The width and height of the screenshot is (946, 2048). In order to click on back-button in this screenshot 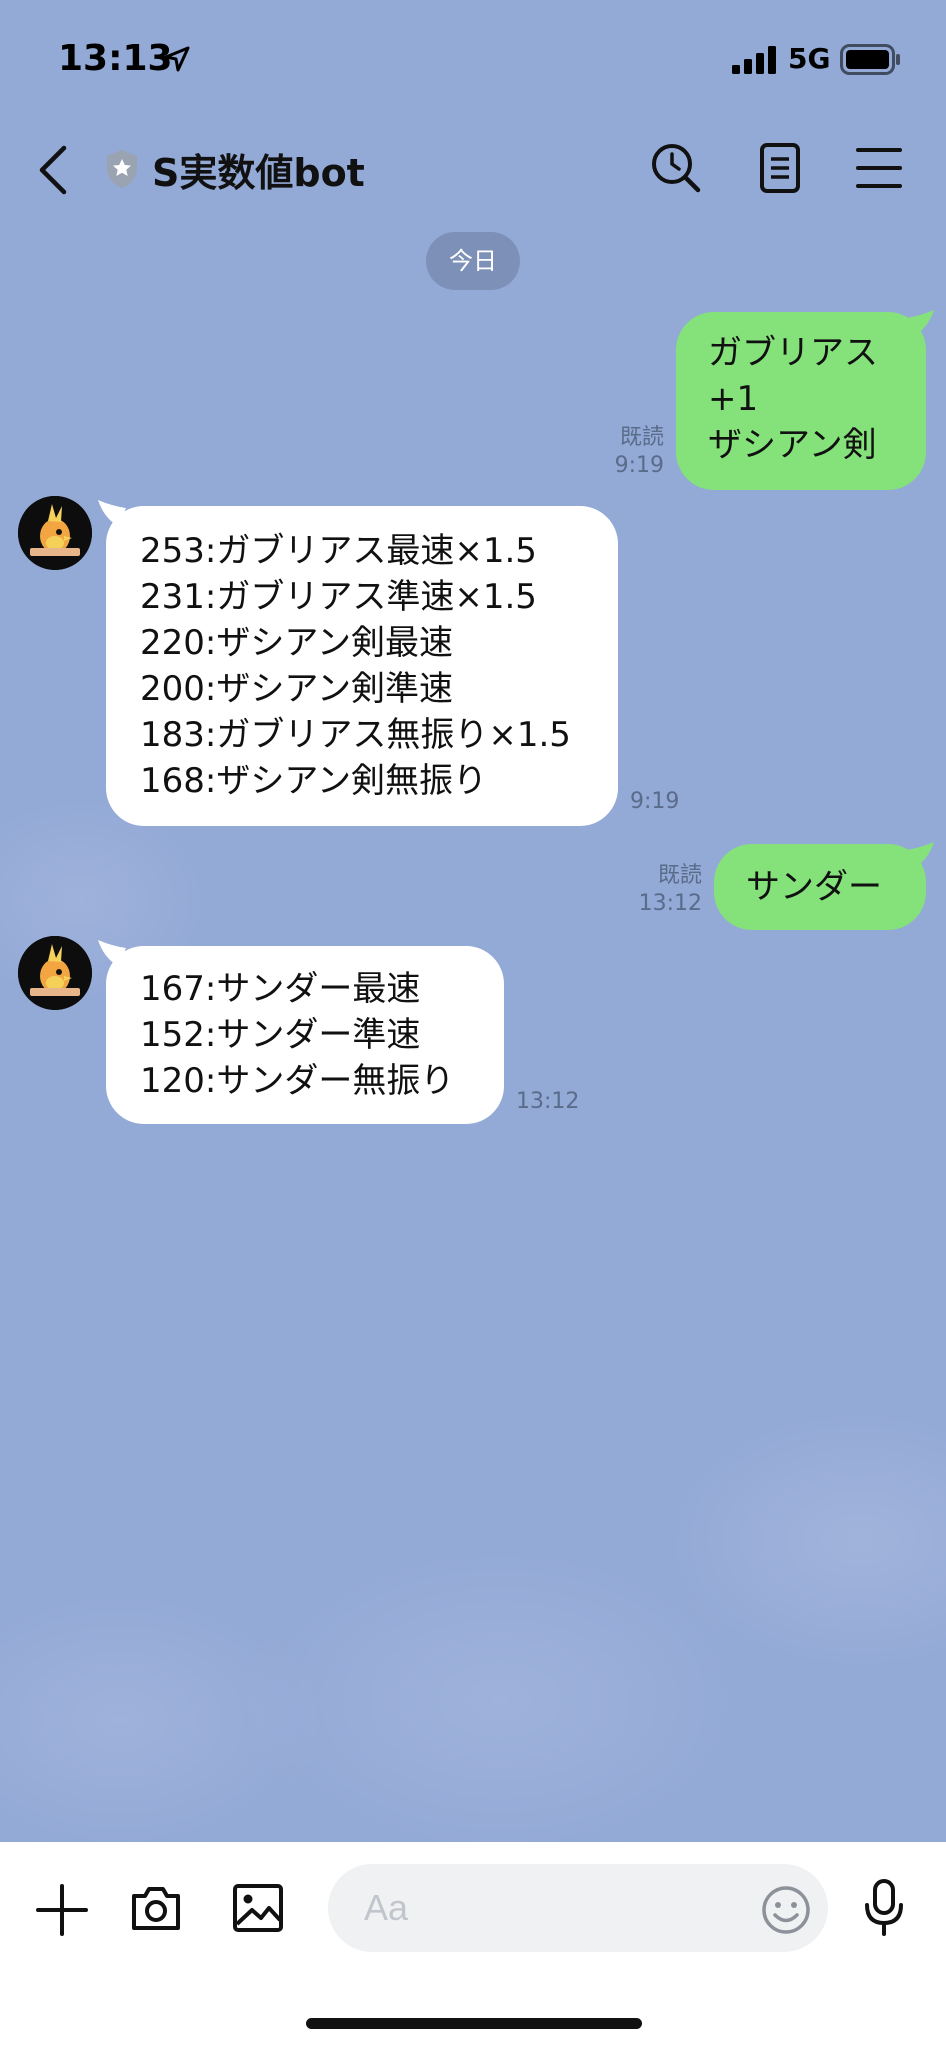, I will do `click(55, 170)`.